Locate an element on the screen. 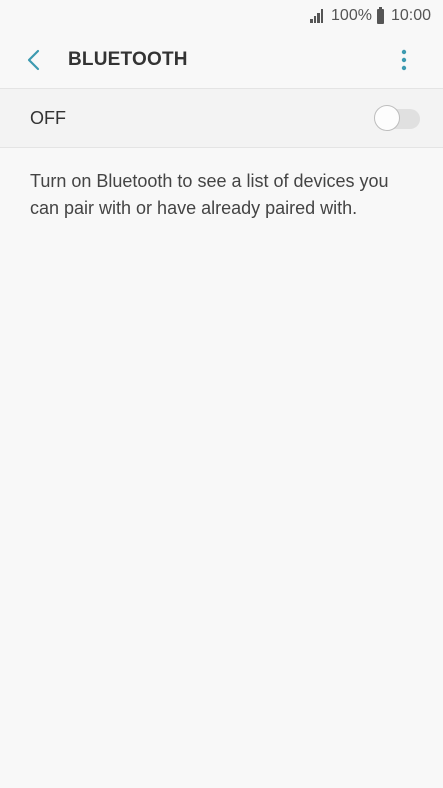  back-button is located at coordinates (34, 60).